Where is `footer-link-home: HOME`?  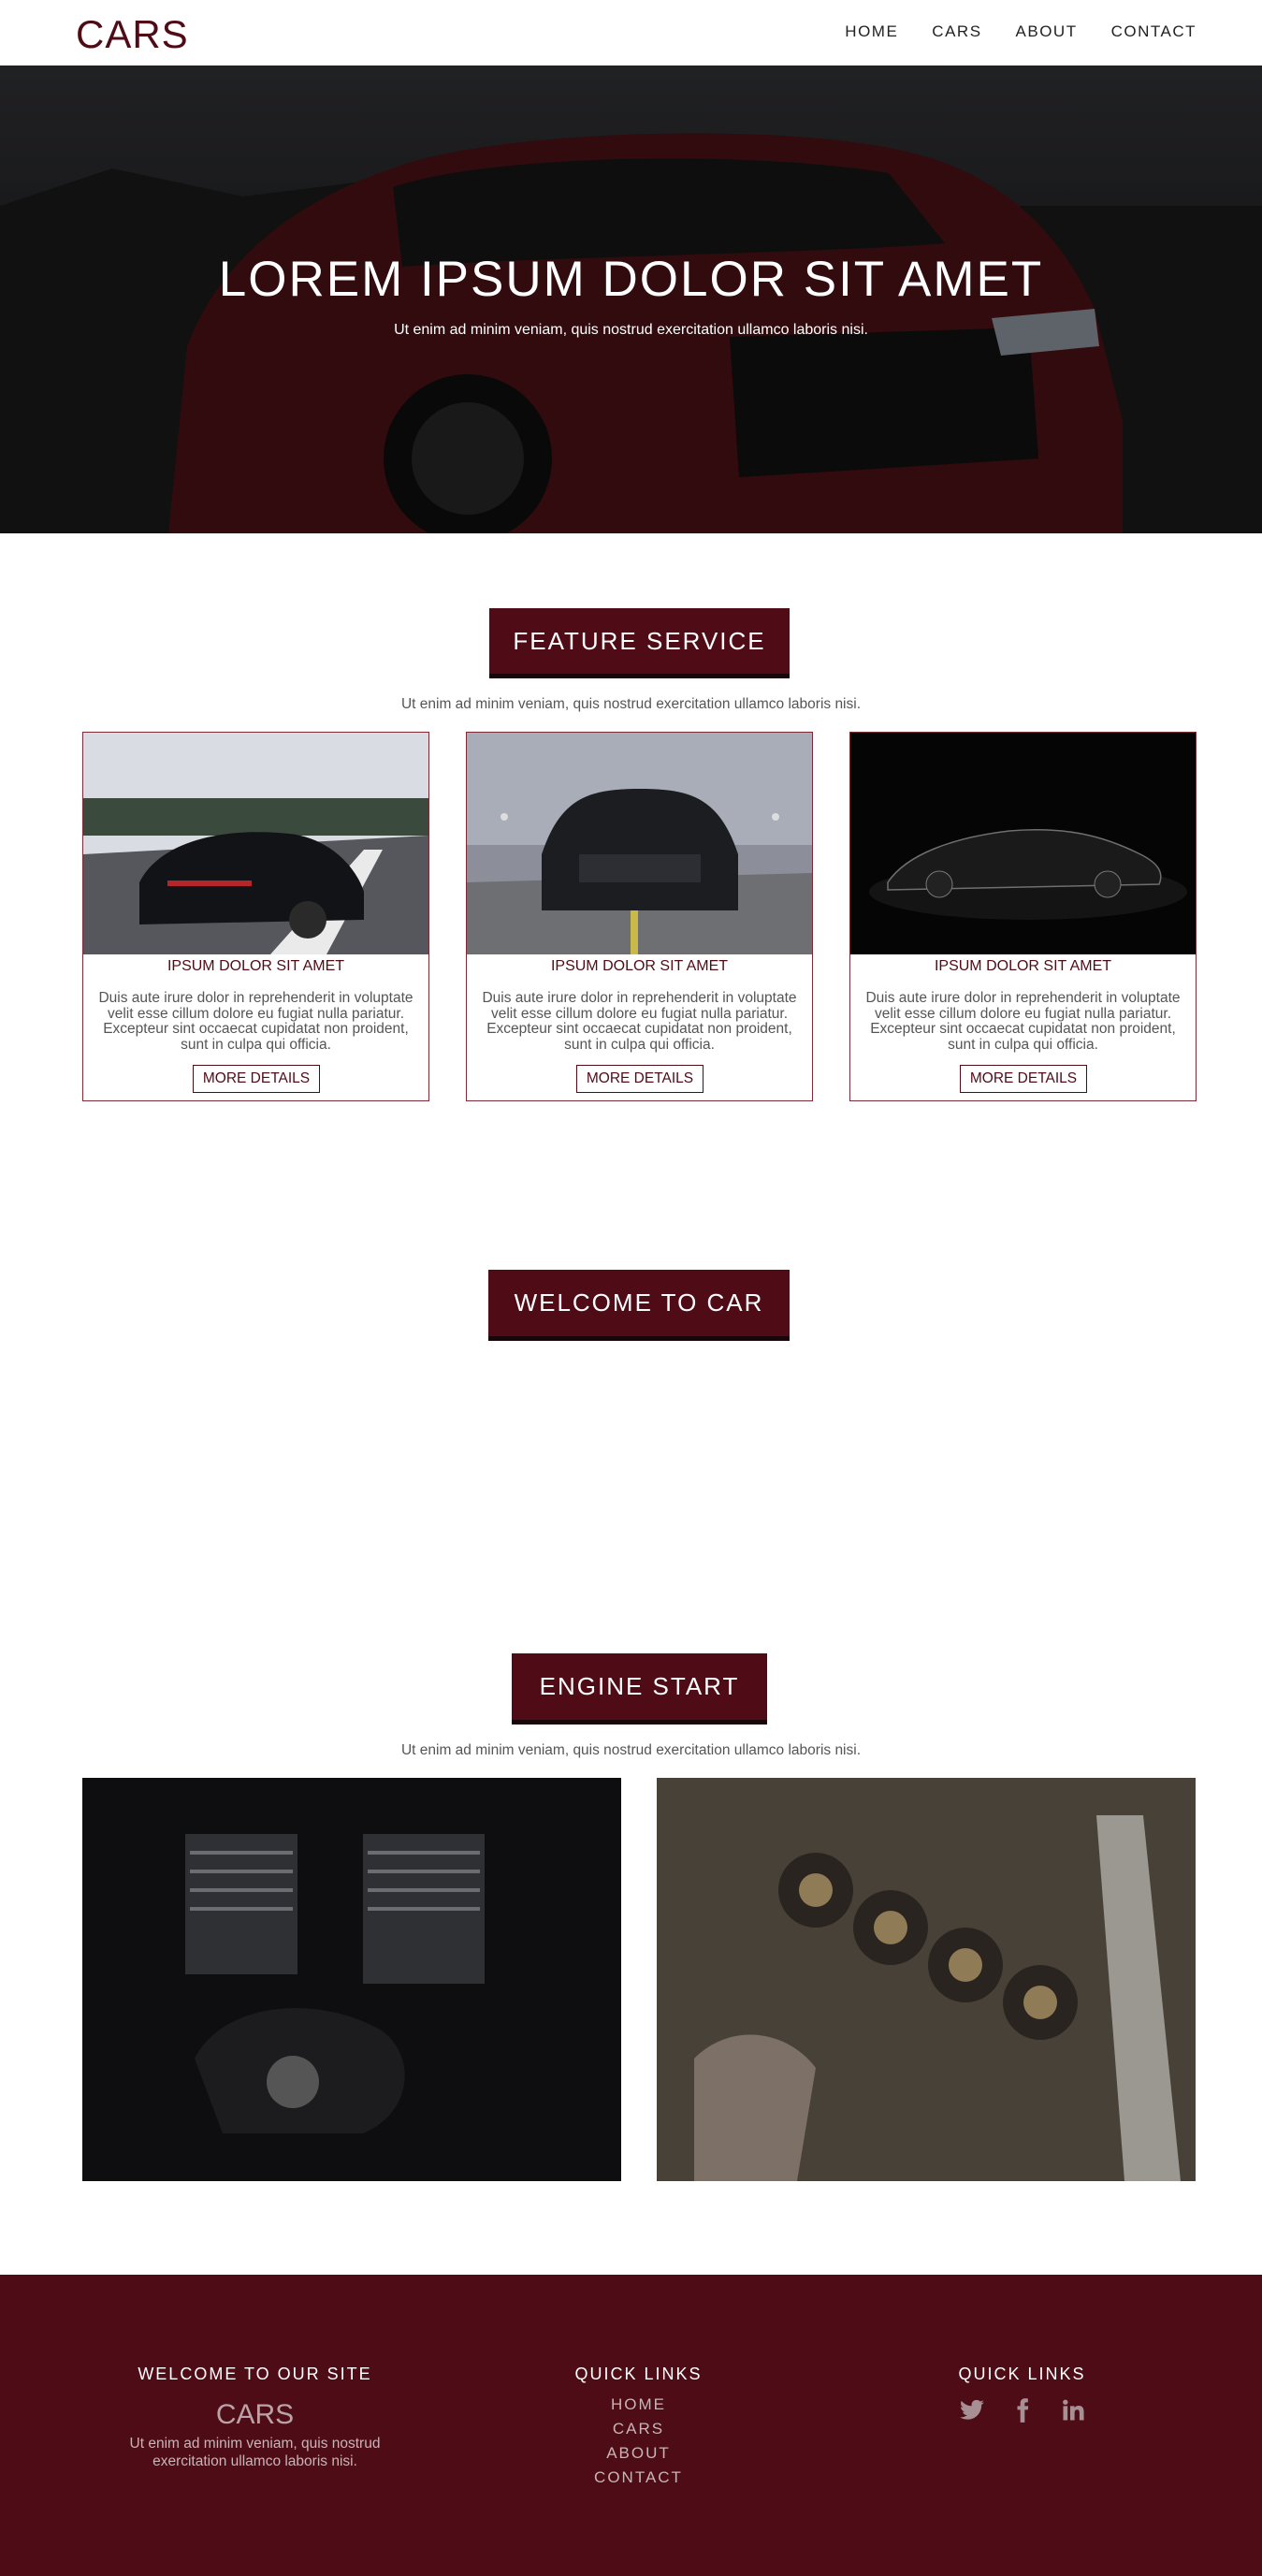
footer-link-home: HOME is located at coordinates (638, 2405).